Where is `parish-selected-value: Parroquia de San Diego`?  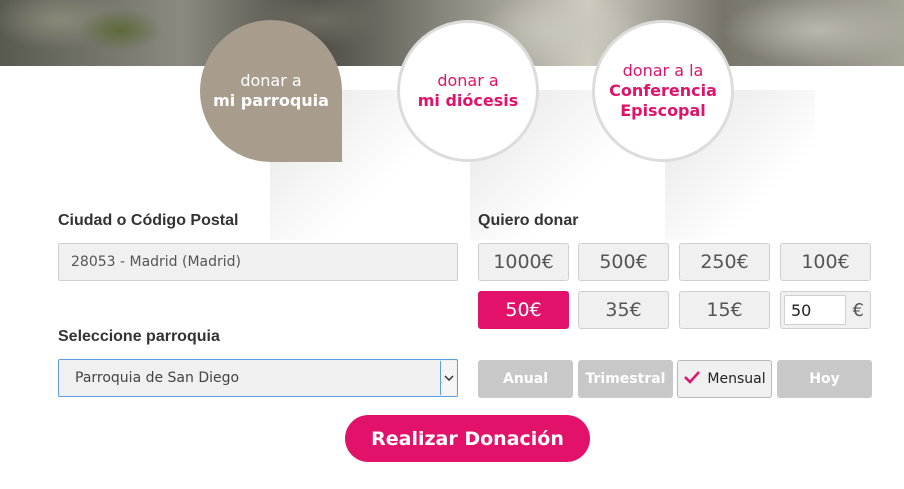 parish-selected-value: Parroquia de San Diego is located at coordinates (157, 378).